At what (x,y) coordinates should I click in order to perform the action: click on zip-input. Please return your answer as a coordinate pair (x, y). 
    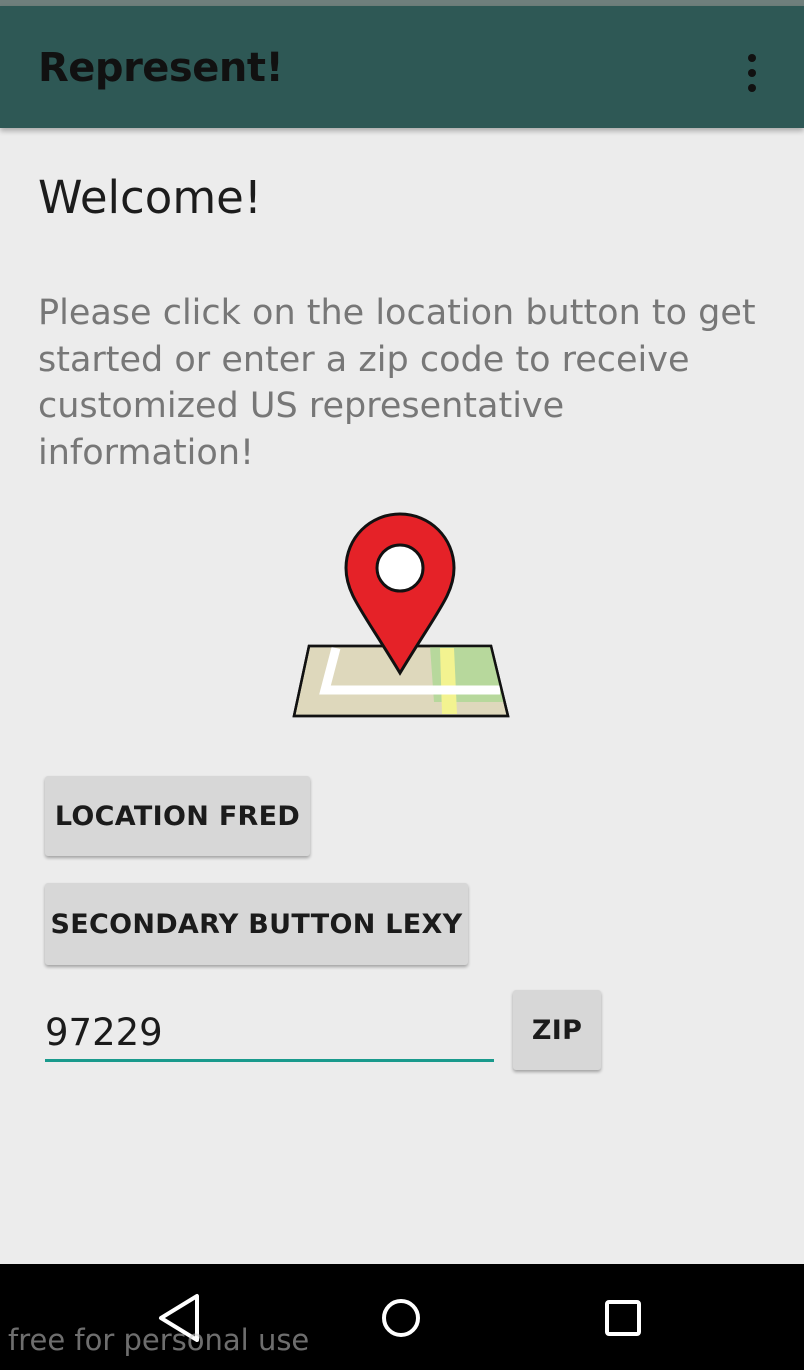
    Looking at the image, I should click on (269, 1034).